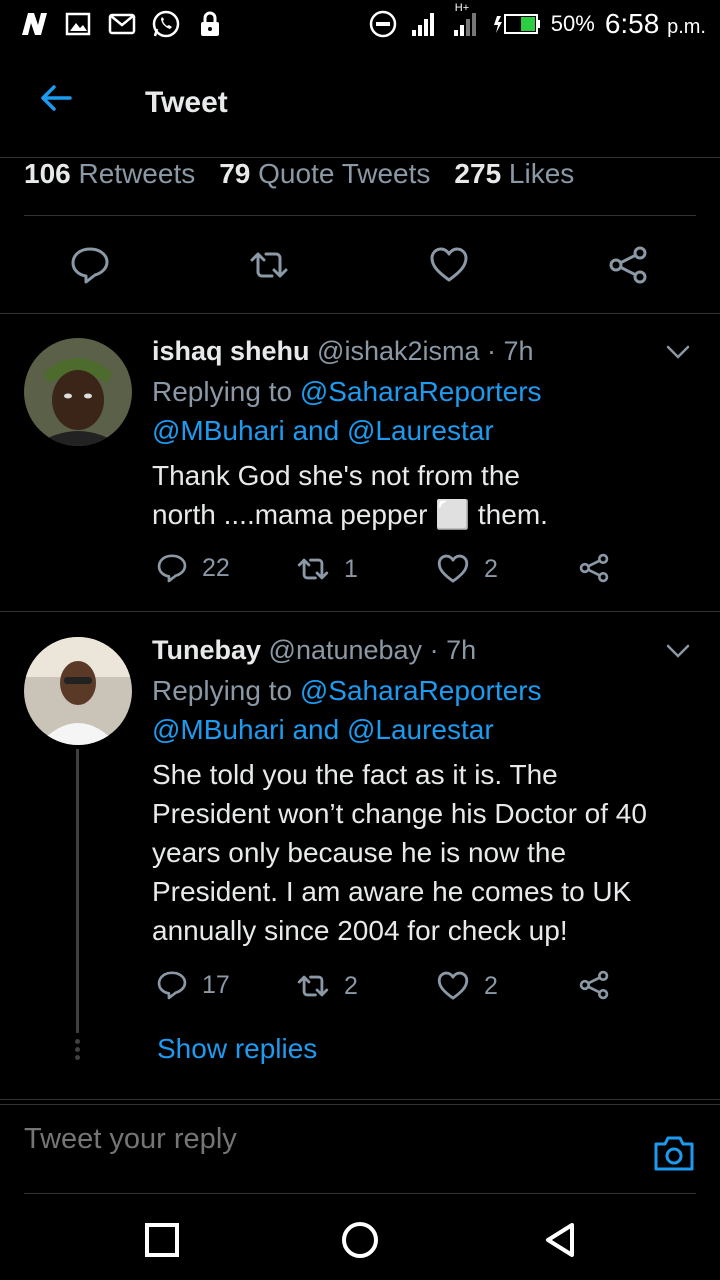  I want to click on retweet-count: 2, so click(351, 985).